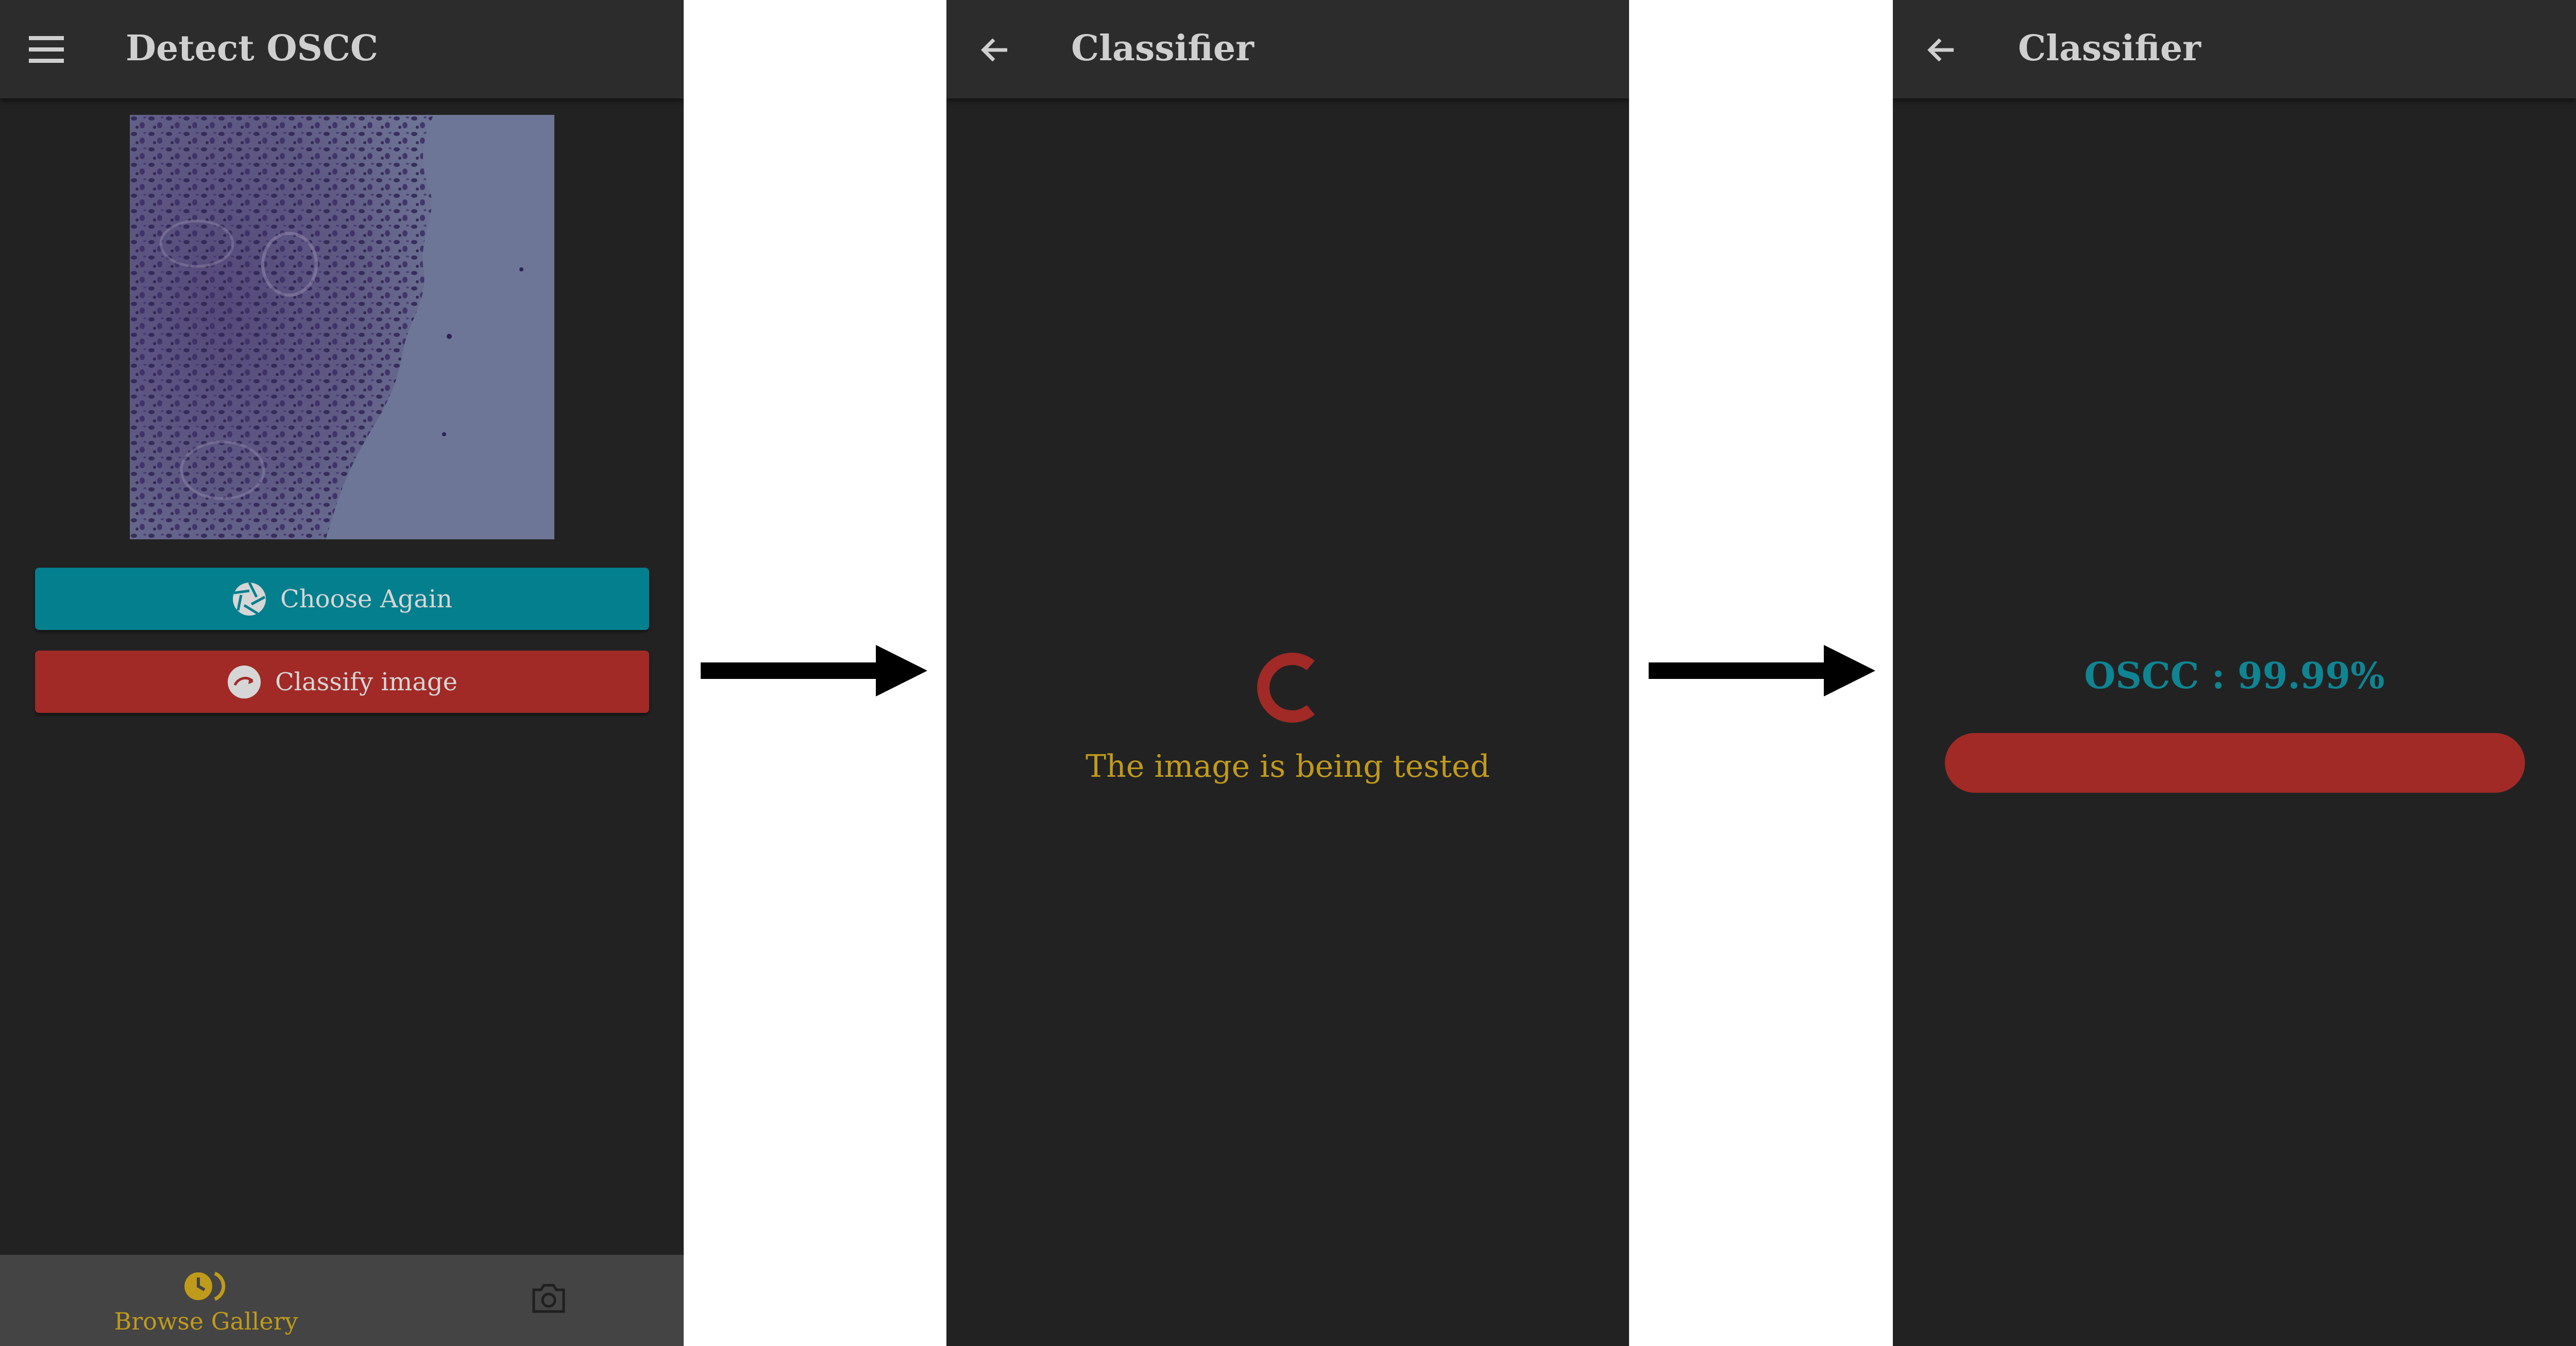  Describe the element at coordinates (244, 681) in the screenshot. I see `classify-icon` at that location.